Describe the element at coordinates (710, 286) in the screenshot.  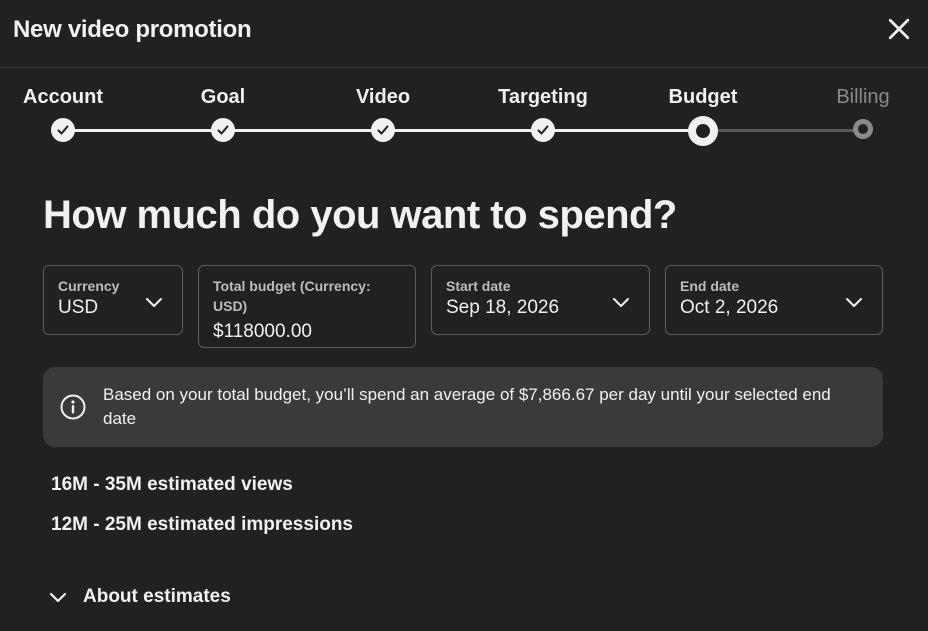
I see `end-date-label: End date` at that location.